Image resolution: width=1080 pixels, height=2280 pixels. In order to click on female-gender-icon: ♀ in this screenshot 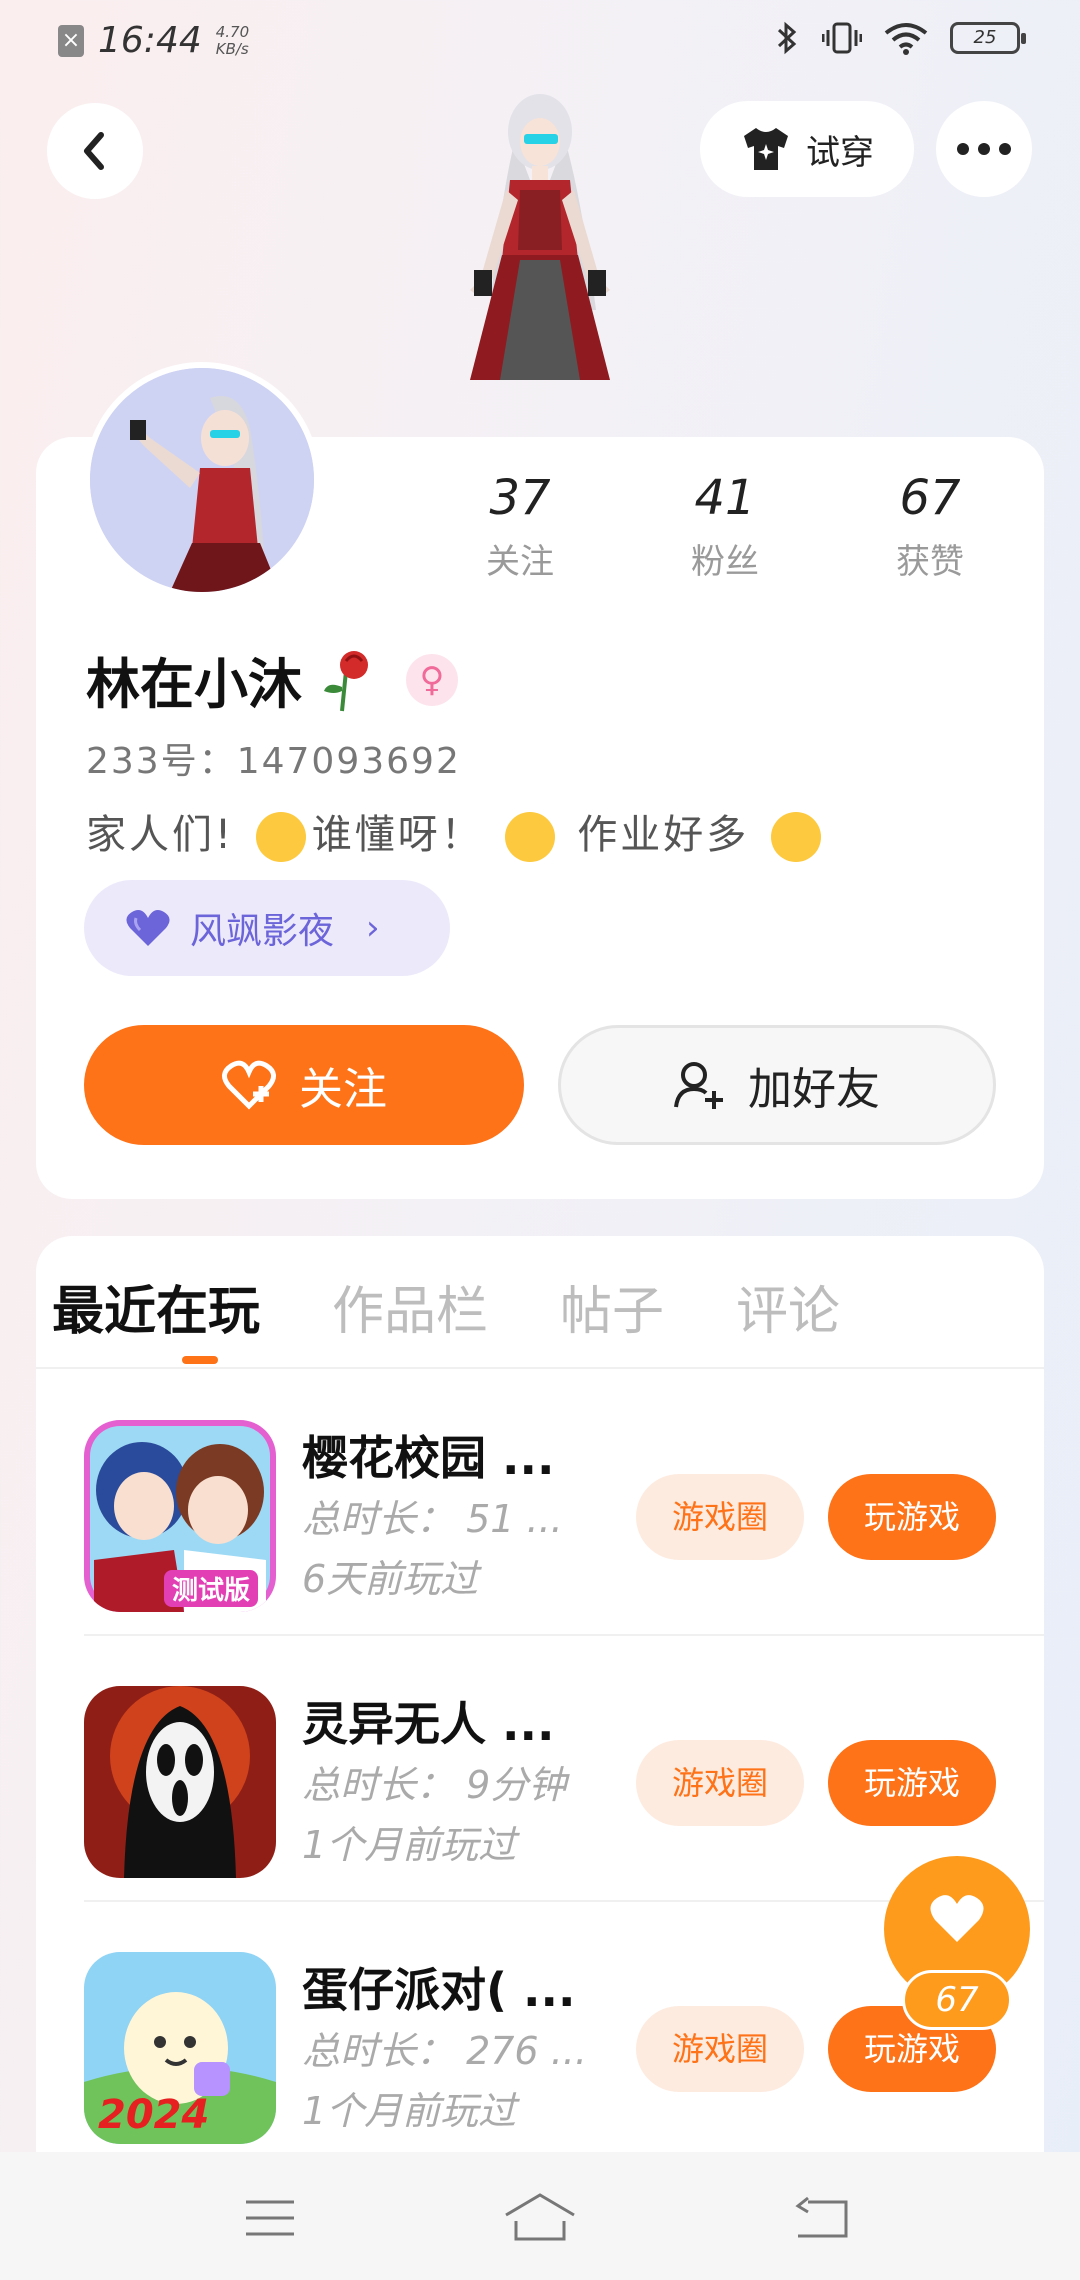, I will do `click(432, 679)`.